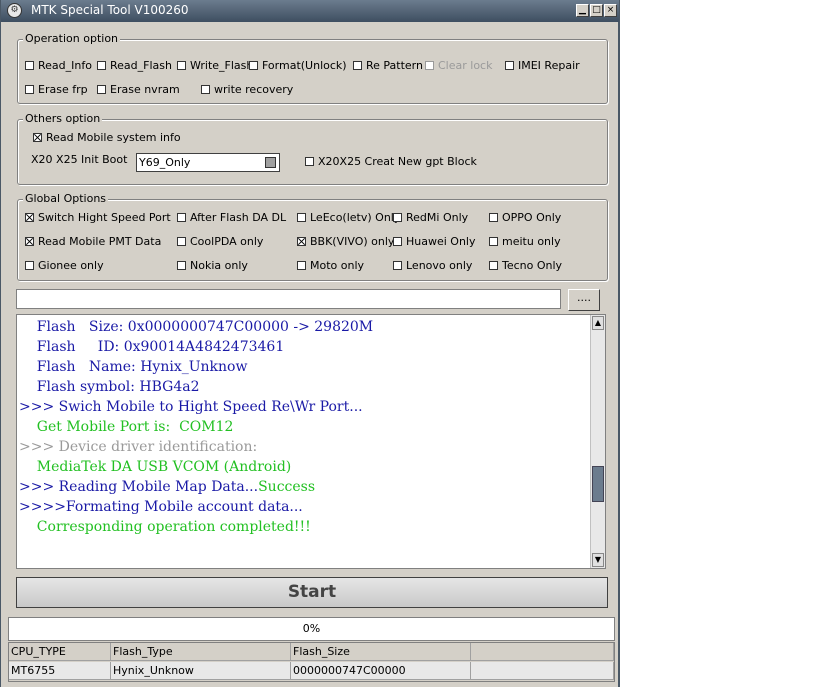  What do you see at coordinates (56, 89) in the screenshot?
I see `erase-frp-checkbox: Erase frp` at bounding box center [56, 89].